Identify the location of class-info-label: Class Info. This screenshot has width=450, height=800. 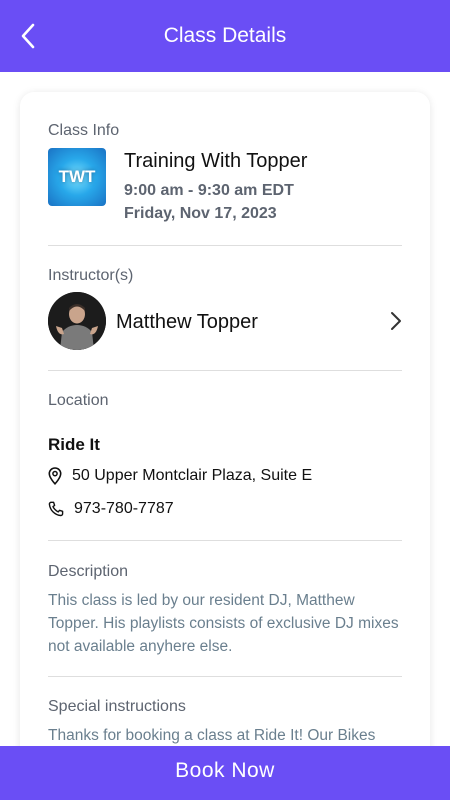
(84, 130).